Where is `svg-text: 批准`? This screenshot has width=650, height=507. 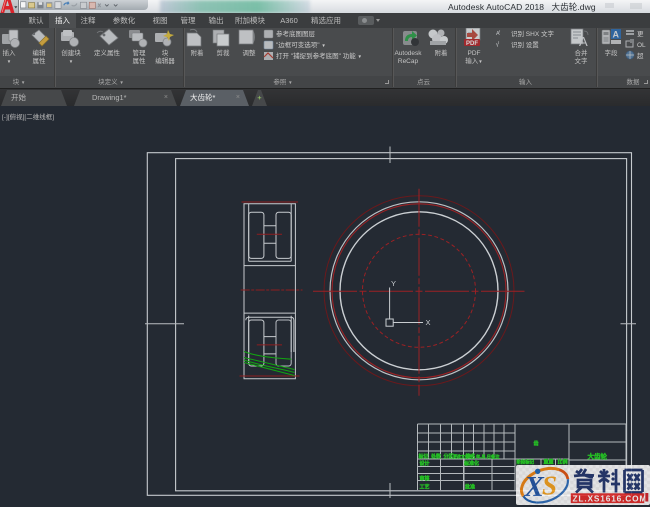
svg-text: 批准 is located at coordinates (470, 487).